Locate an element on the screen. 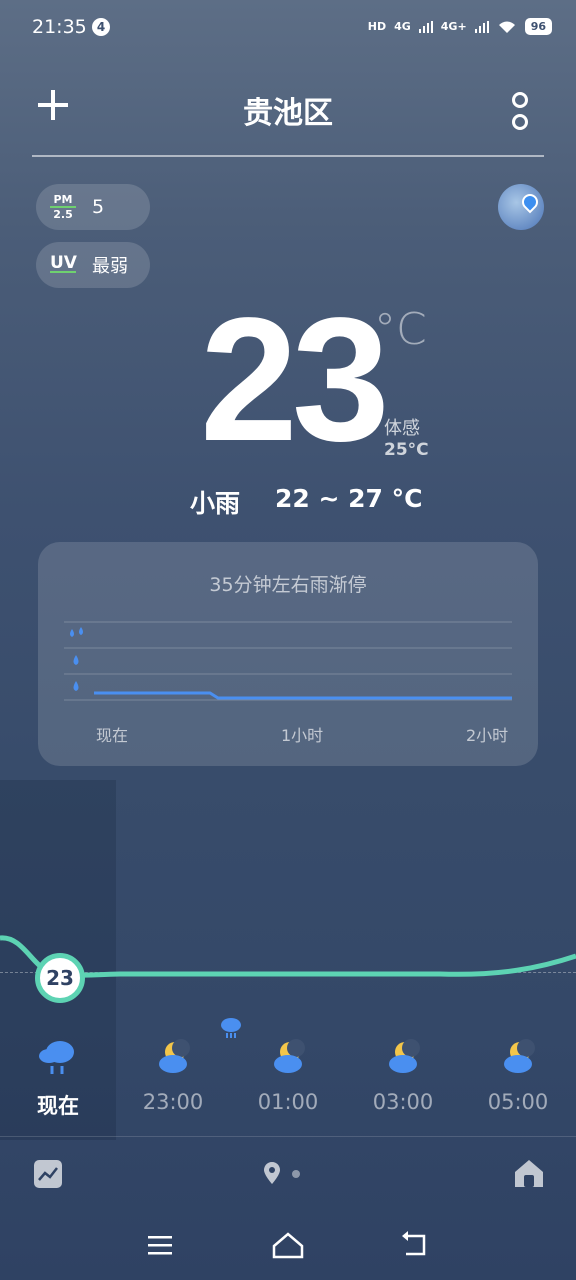 This screenshot has width=576, height=1280. system-icons: HD 4G 4G+ 96 is located at coordinates (460, 26).